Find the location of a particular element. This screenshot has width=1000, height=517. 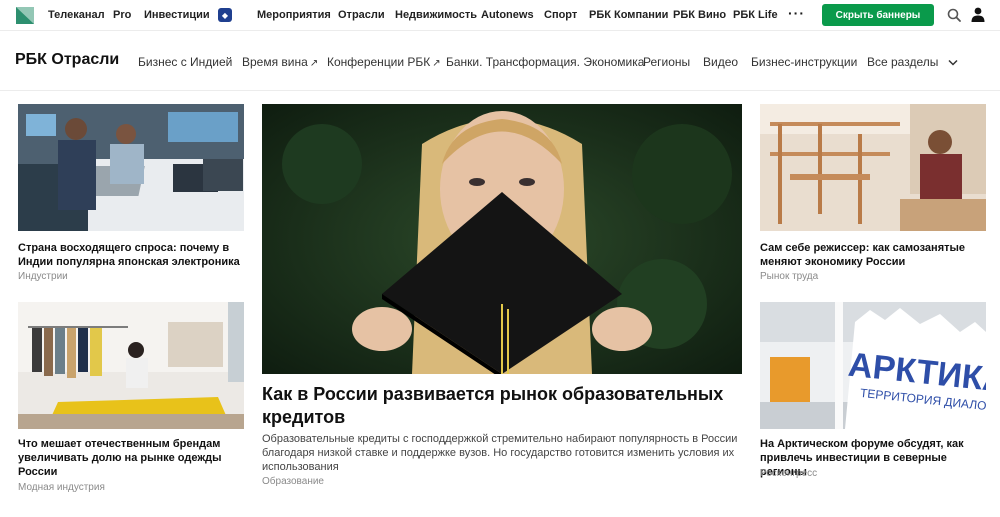

section-nav-wine: Время вина ↗ is located at coordinates (280, 62).